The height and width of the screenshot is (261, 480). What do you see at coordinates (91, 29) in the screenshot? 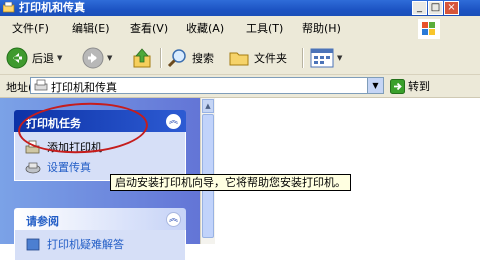
I see `menu-edit: 编辑(E)` at bounding box center [91, 29].